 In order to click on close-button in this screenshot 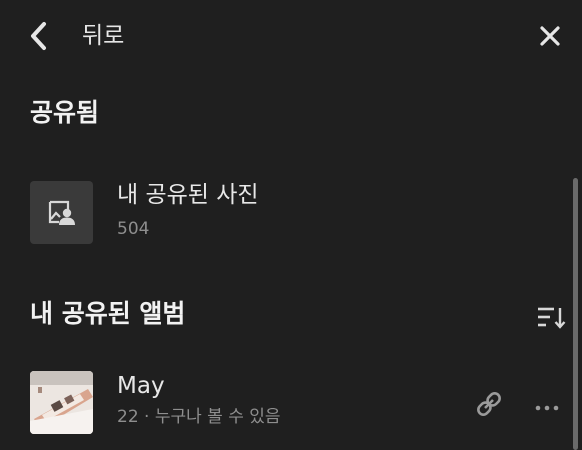, I will do `click(550, 36)`.